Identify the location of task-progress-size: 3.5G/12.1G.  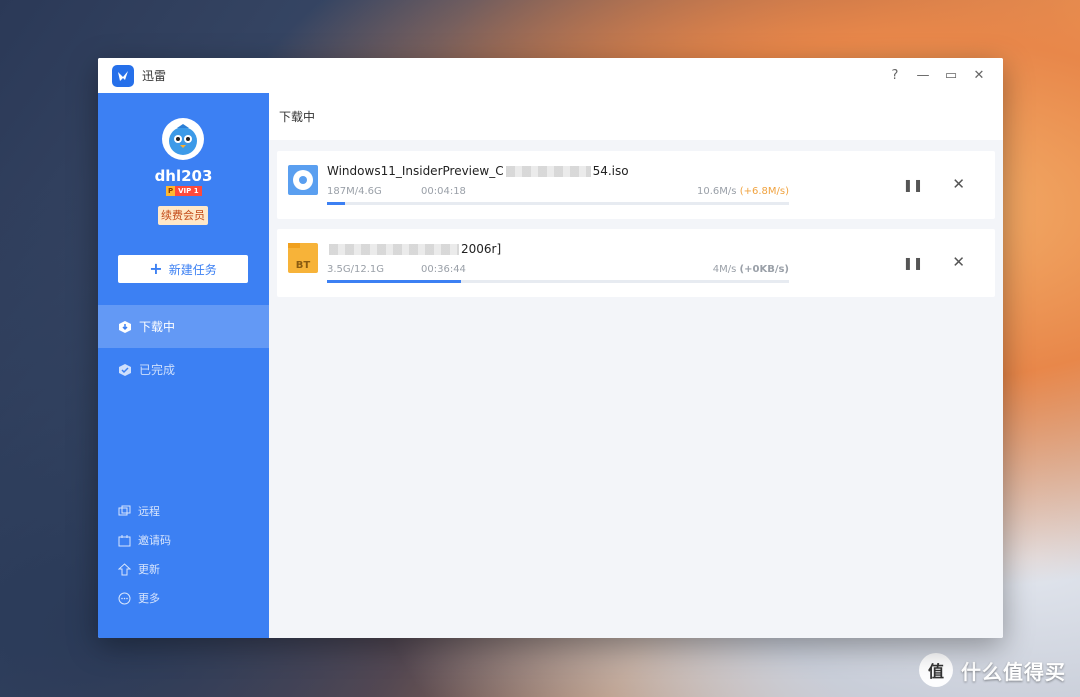
(356, 269).